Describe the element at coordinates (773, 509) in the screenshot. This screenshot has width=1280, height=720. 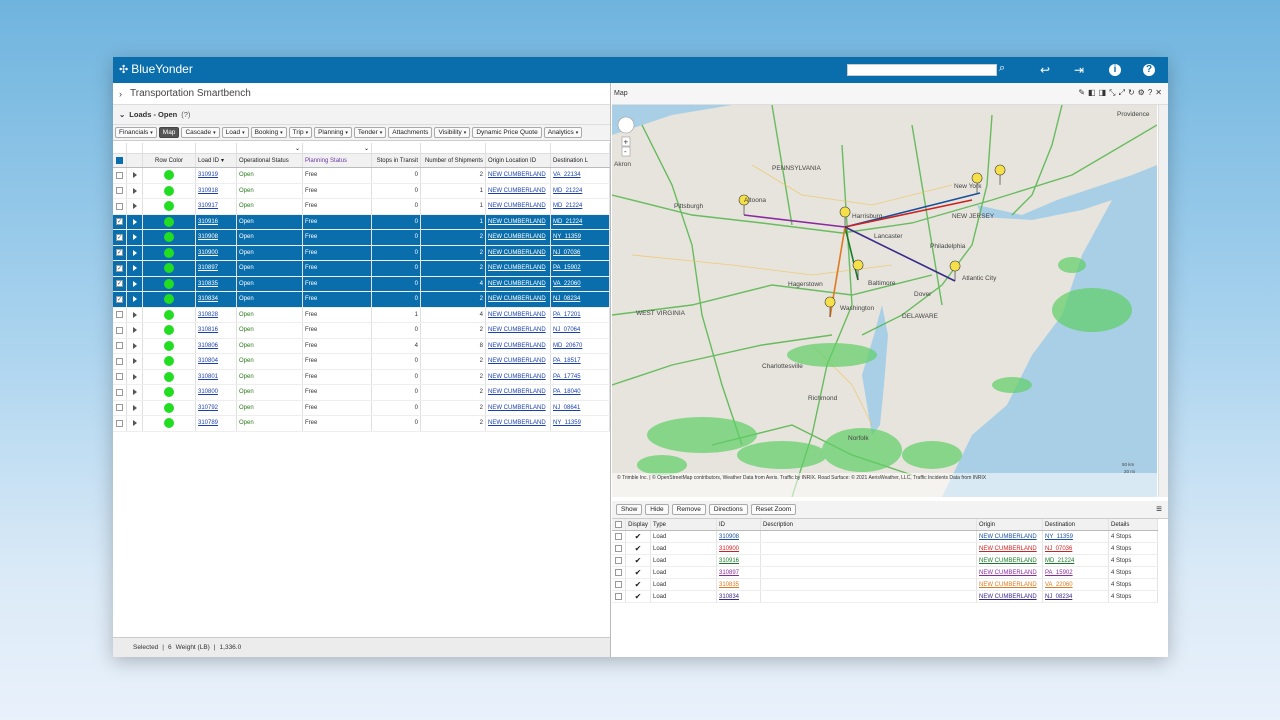
I see `reset-zoom-button: Reset Zoom` at that location.